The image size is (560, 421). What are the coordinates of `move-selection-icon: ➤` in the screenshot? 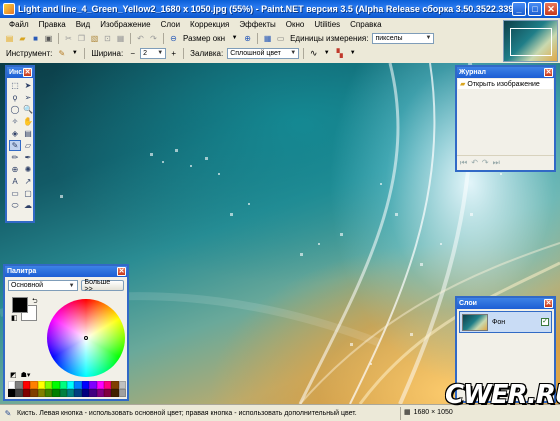 It's located at (28, 85).